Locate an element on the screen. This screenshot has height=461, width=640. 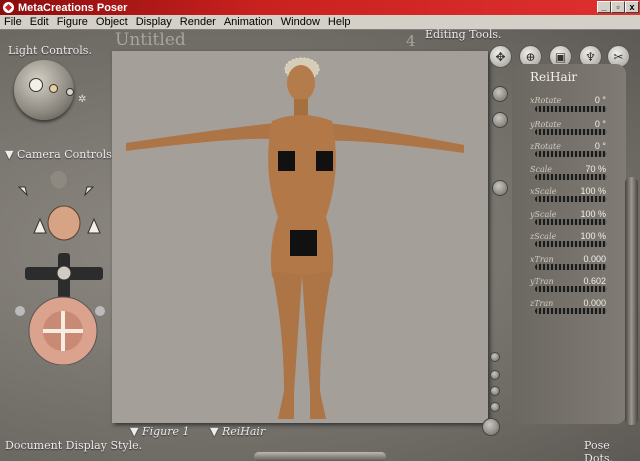
menu-animation: Animation is located at coordinates (248, 22).